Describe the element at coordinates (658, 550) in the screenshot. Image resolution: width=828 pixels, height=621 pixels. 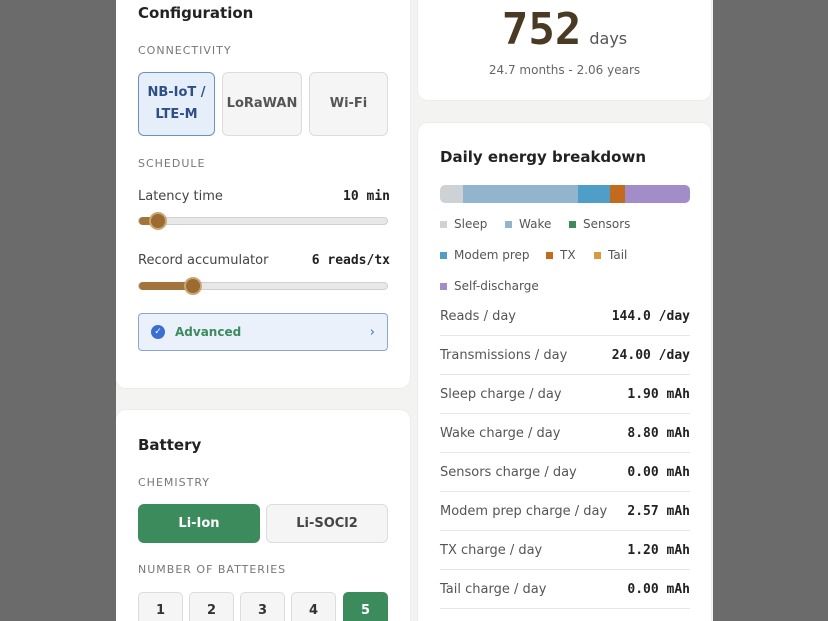
I see `stat-value: 1.20 mAh` at that location.